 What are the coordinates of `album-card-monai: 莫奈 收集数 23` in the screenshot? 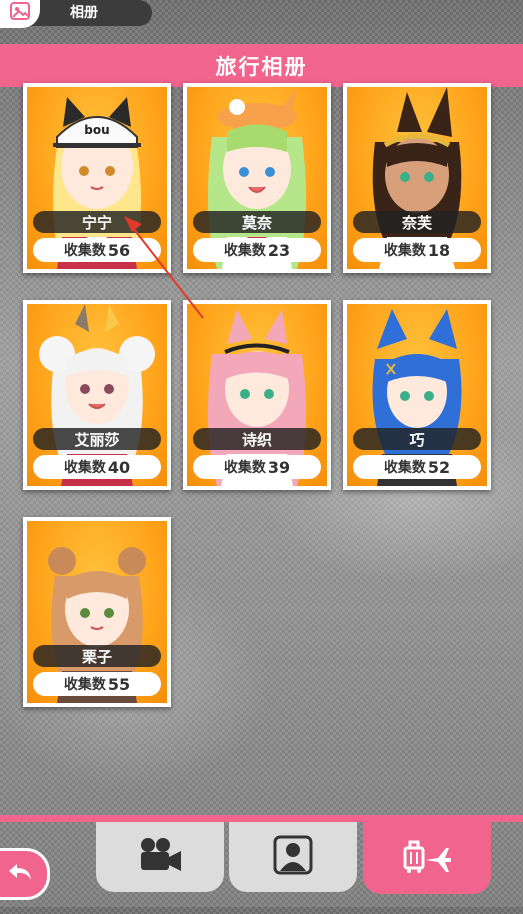 It's located at (257, 178).